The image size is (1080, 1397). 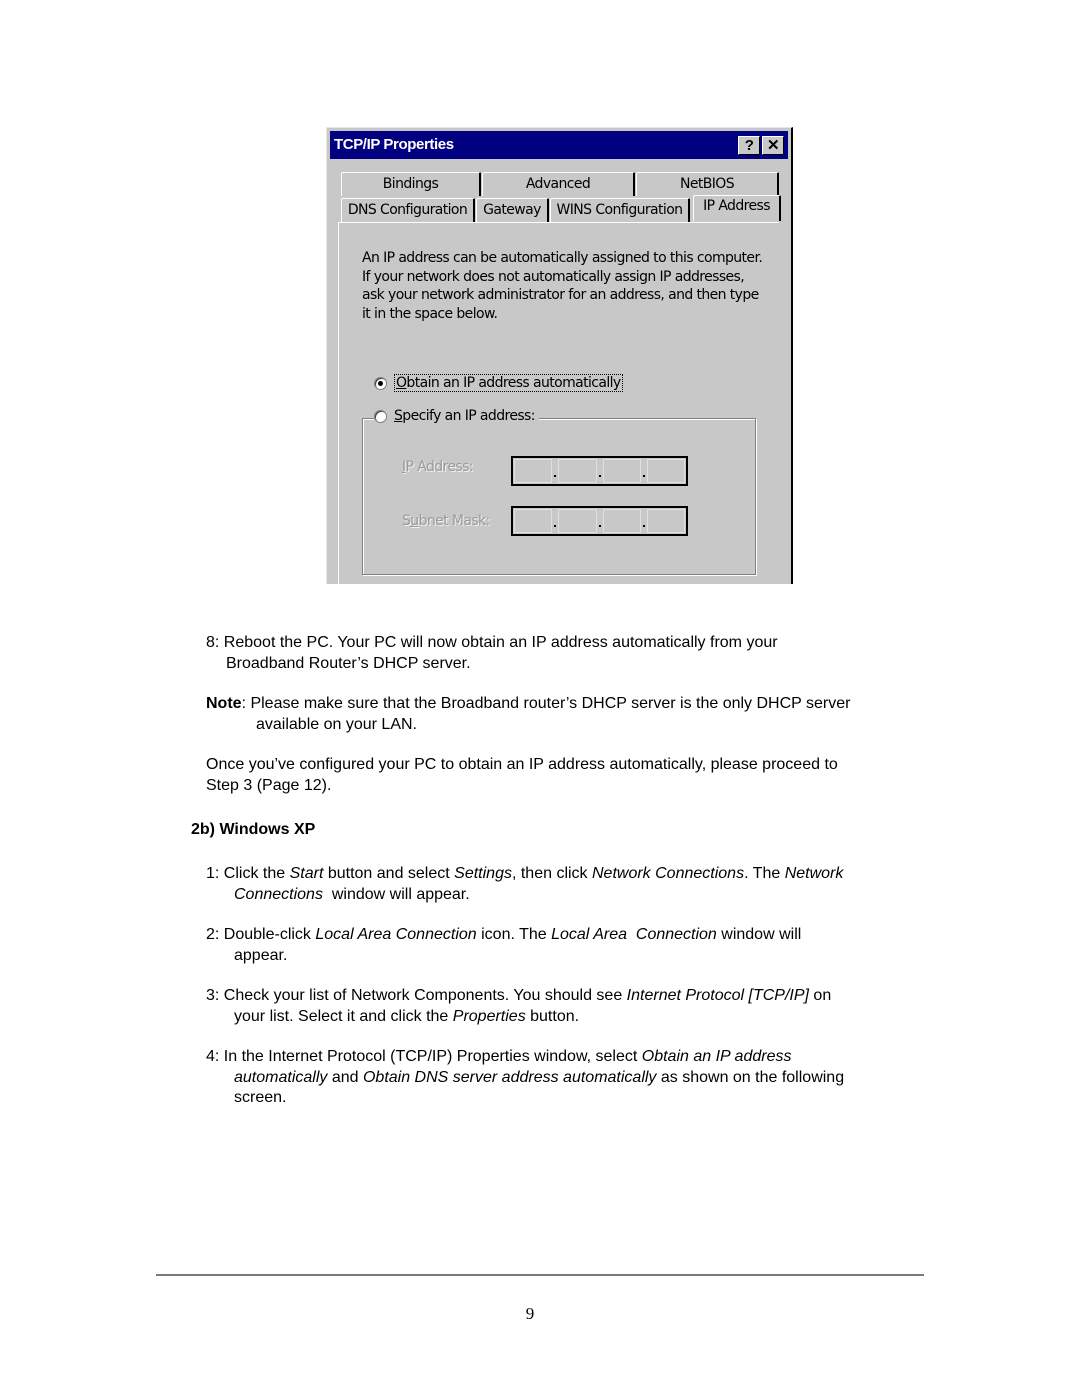 I want to click on tab-bindings: Bindings, so click(x=411, y=184).